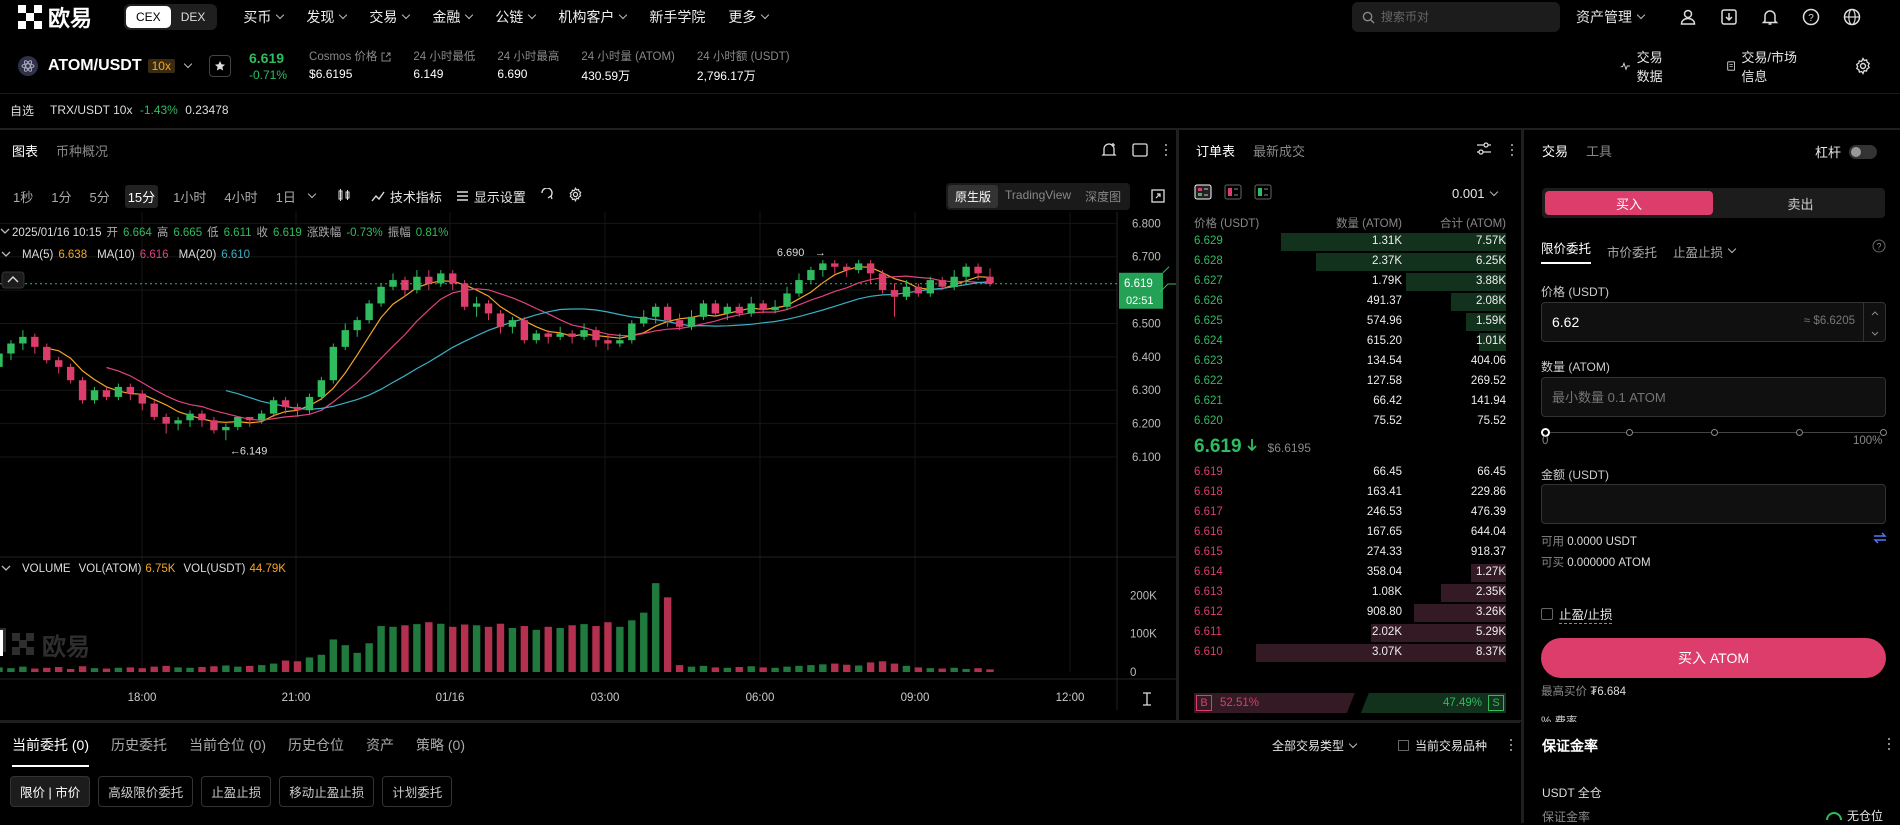 This screenshot has width=1900, height=825. What do you see at coordinates (1350, 513) in the screenshot?
I see `orderbook-row: 6.617 246.53 476.39` at bounding box center [1350, 513].